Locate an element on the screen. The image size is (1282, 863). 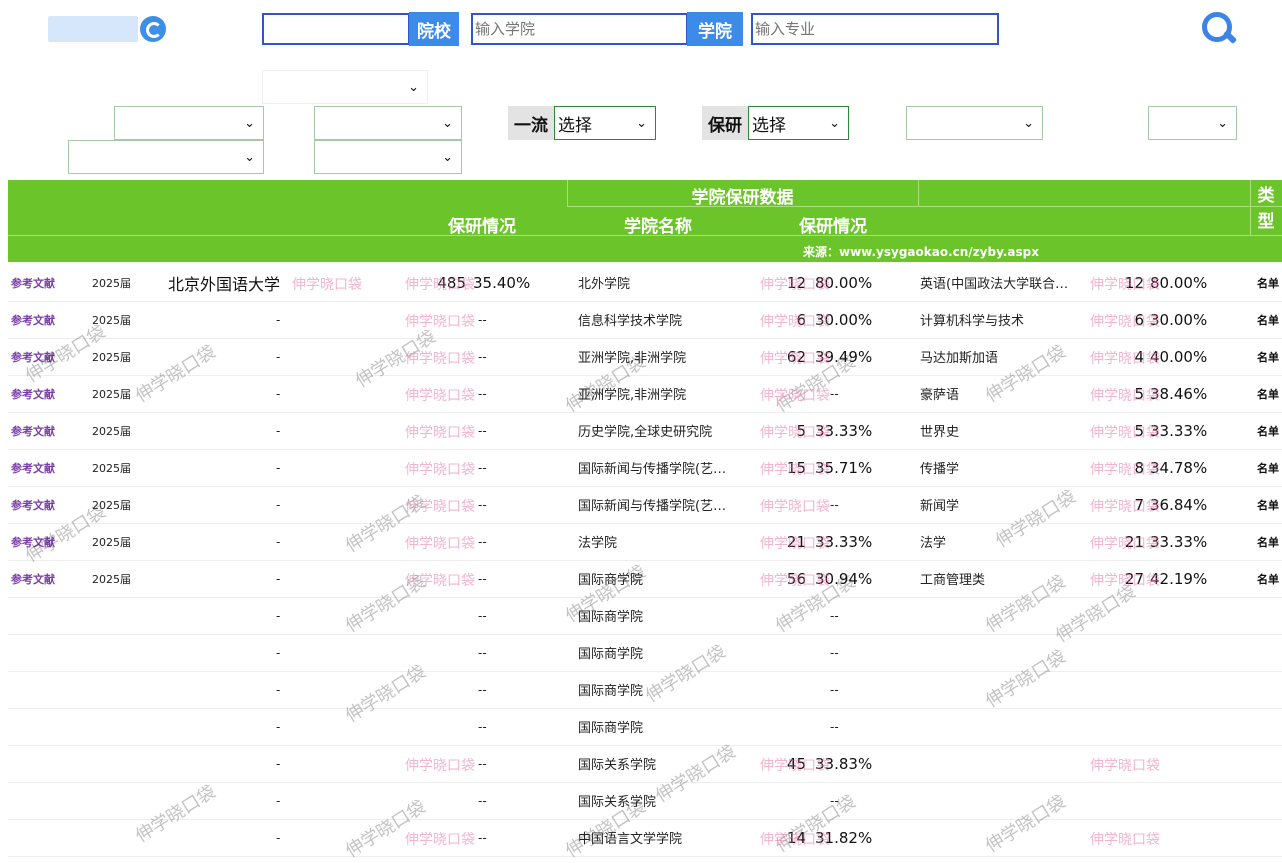
table-row: 参考文献 2025届 - -- 法学院 21 33.33% 法学 21 33.33% 名单 is located at coordinates (645, 542).